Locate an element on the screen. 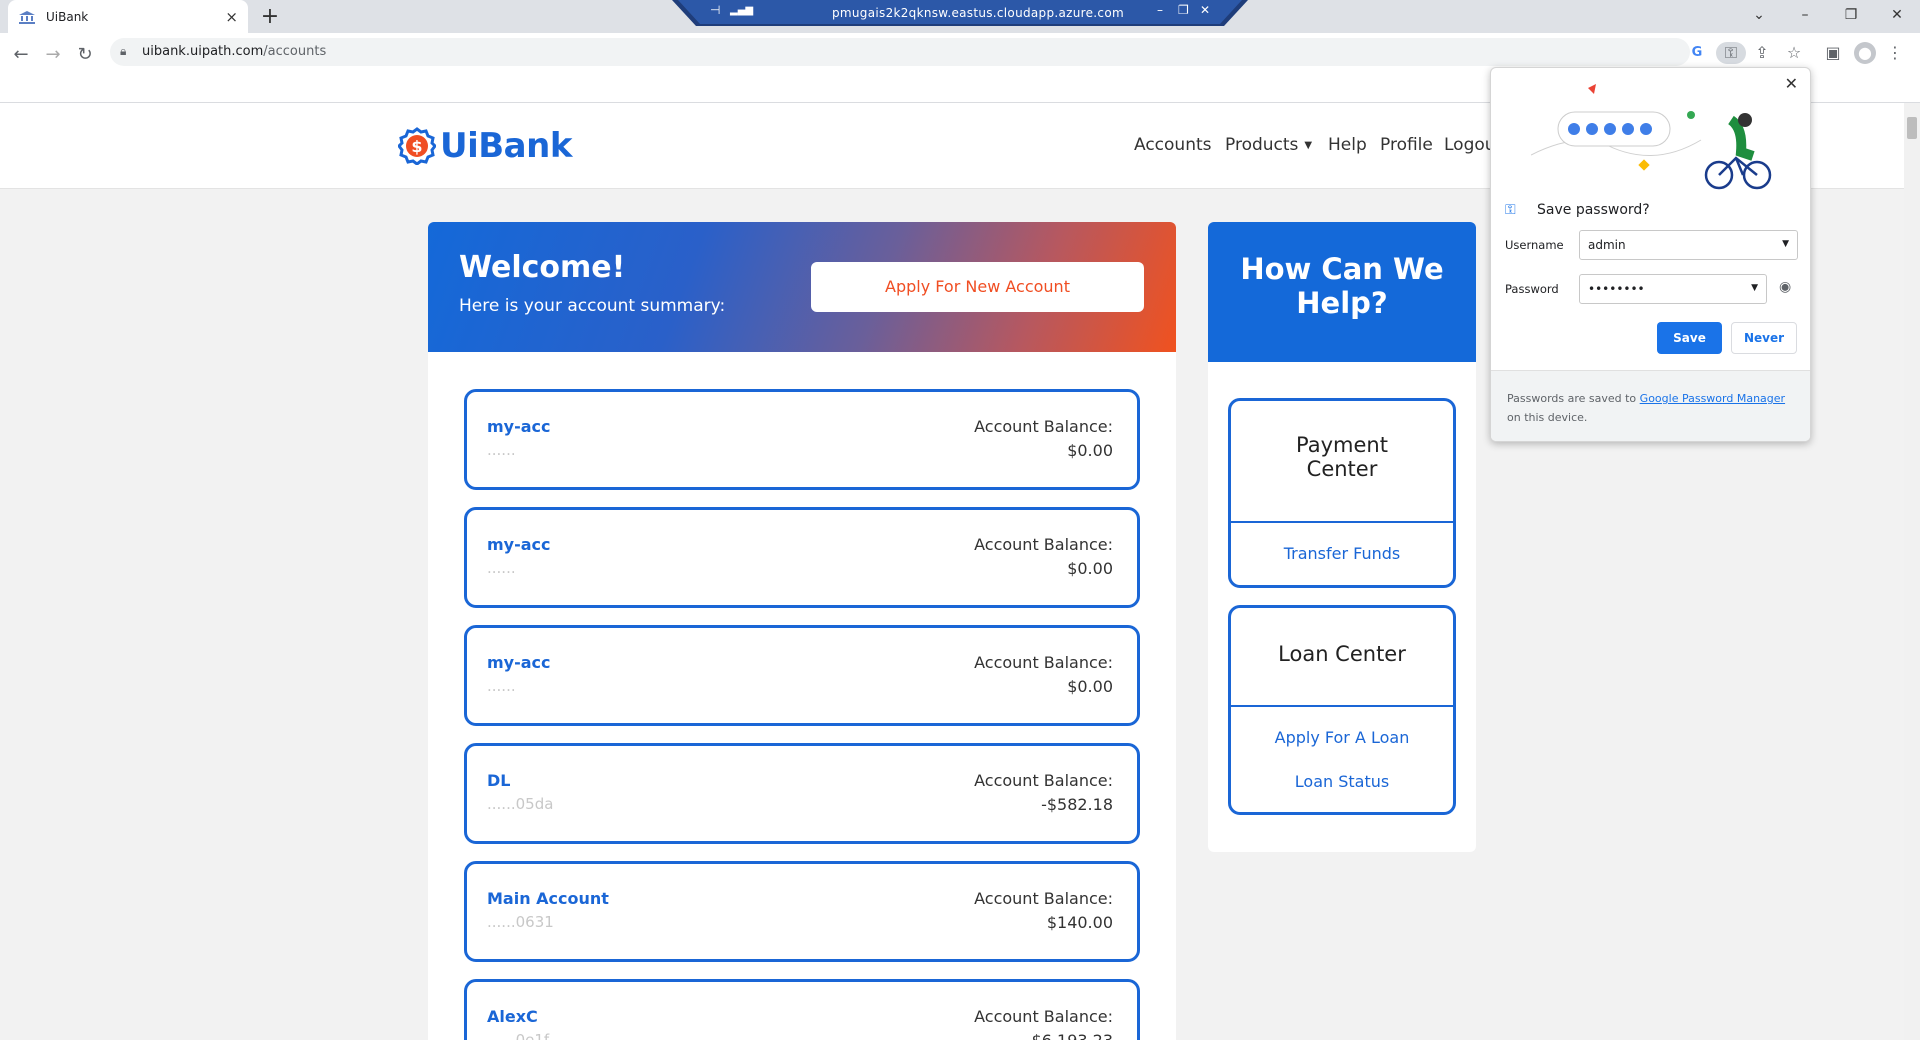 The width and height of the screenshot is (1920, 1040). rdp-minimize-icon: – is located at coordinates (1160, 10).